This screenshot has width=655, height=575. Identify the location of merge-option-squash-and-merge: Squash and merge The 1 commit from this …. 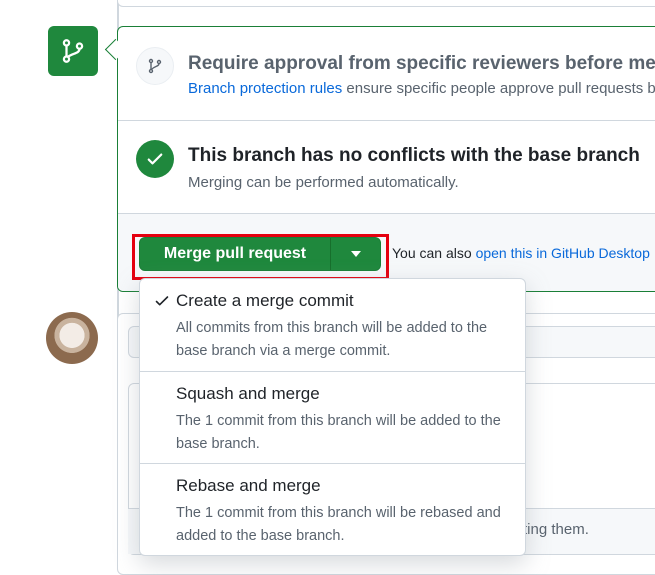
(332, 418).